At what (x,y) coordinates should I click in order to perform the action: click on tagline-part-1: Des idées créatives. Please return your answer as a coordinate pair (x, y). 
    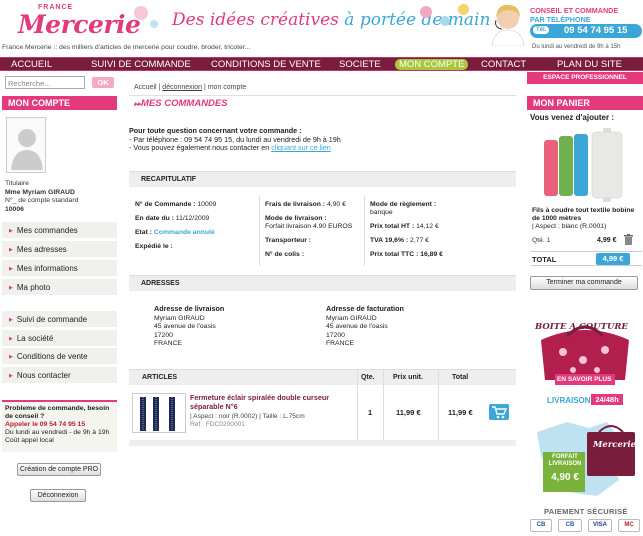
    Looking at the image, I should click on (255, 20).